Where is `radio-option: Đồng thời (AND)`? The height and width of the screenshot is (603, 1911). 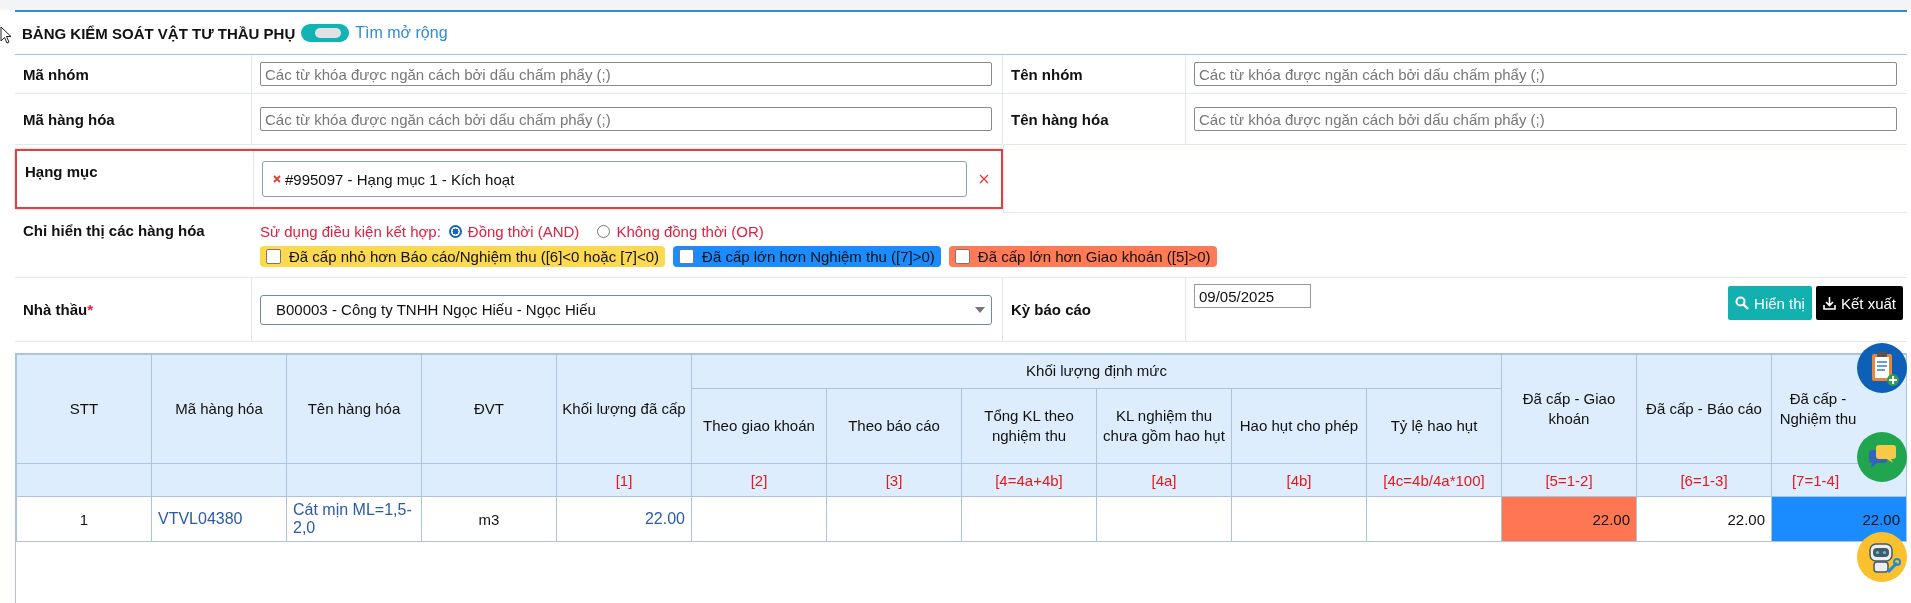
radio-option: Đồng thời (AND) is located at coordinates (514, 231).